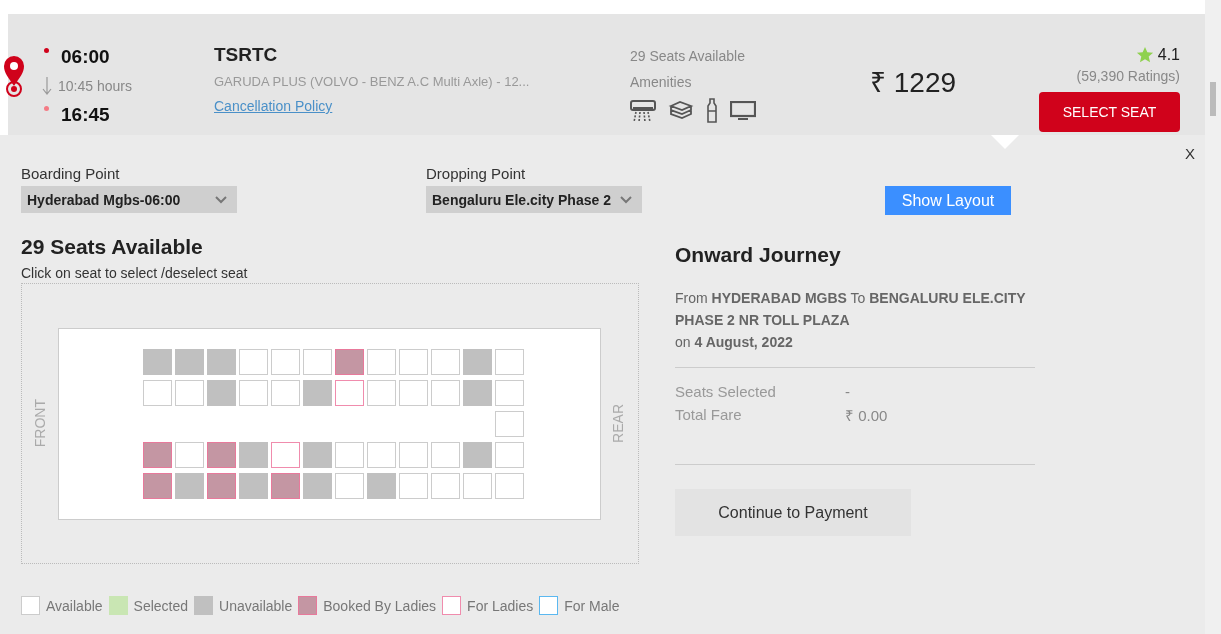 The width and height of the screenshot is (1221, 634). Describe the element at coordinates (246, 55) in the screenshot. I see `operator-name: TSRTC` at that location.